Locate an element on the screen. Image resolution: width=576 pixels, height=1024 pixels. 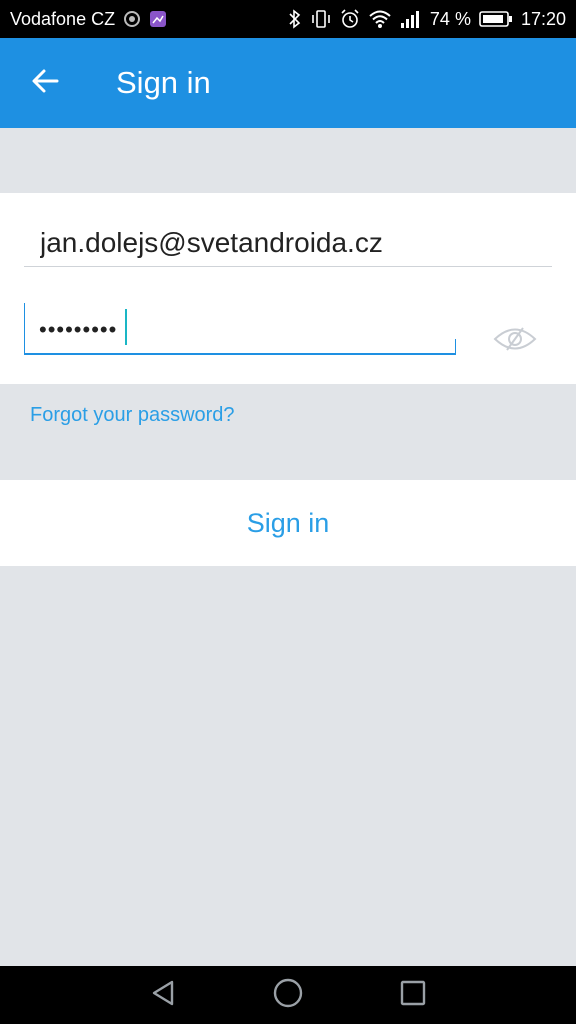
nav-recents-button is located at coordinates (413, 995).